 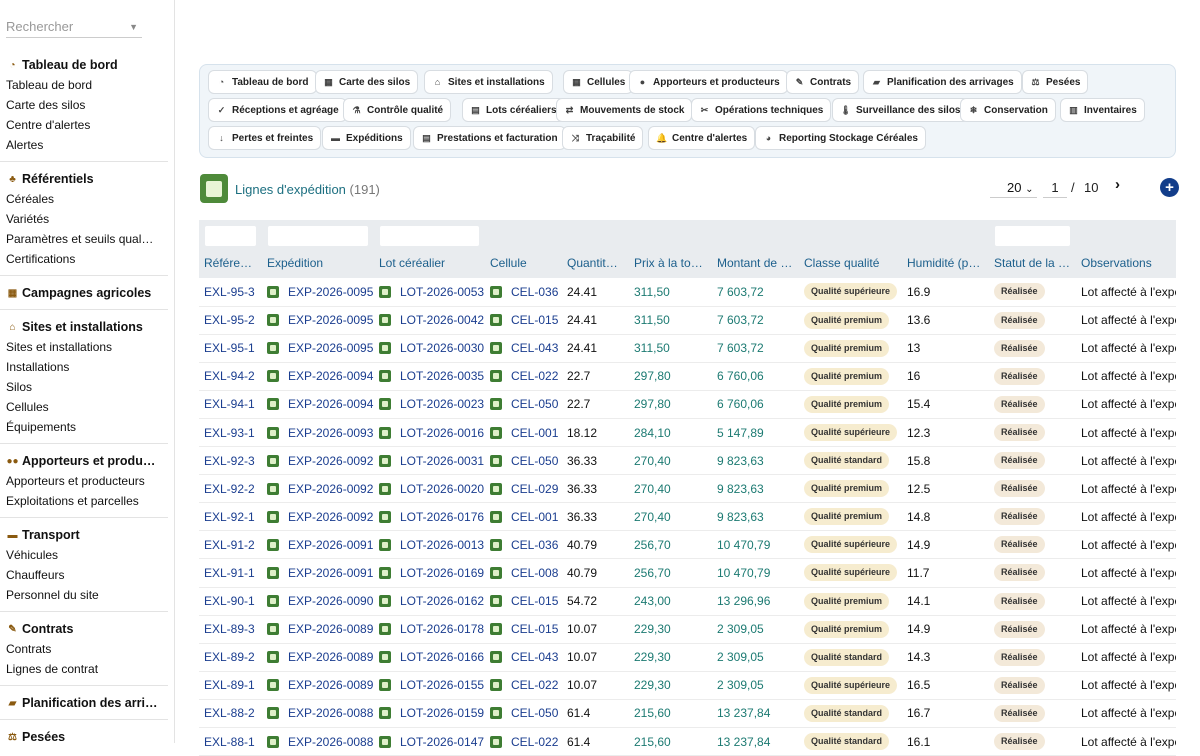 What do you see at coordinates (534, 489) in the screenshot?
I see `cell-link: CEL-029` at bounding box center [534, 489].